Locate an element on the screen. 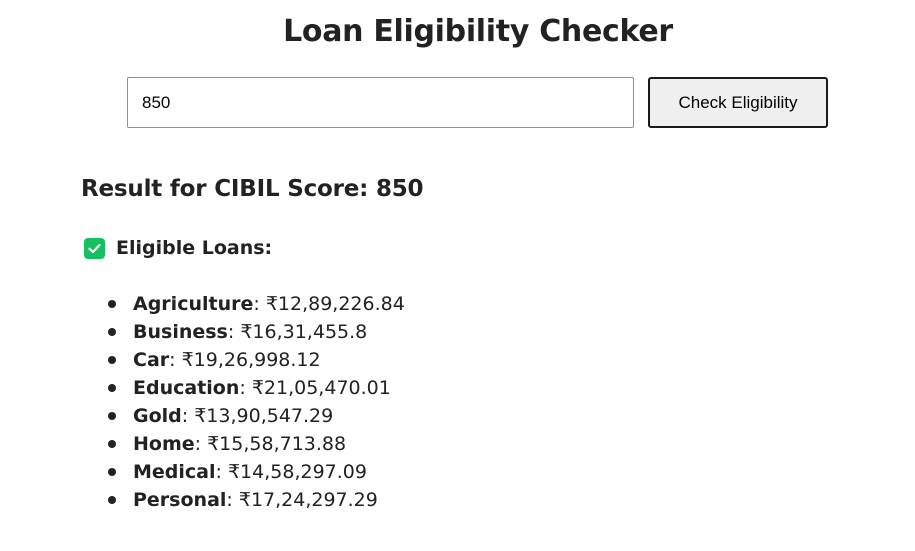 Image resolution: width=915 pixels, height=551 pixels. loan-name: Education is located at coordinates (186, 388).